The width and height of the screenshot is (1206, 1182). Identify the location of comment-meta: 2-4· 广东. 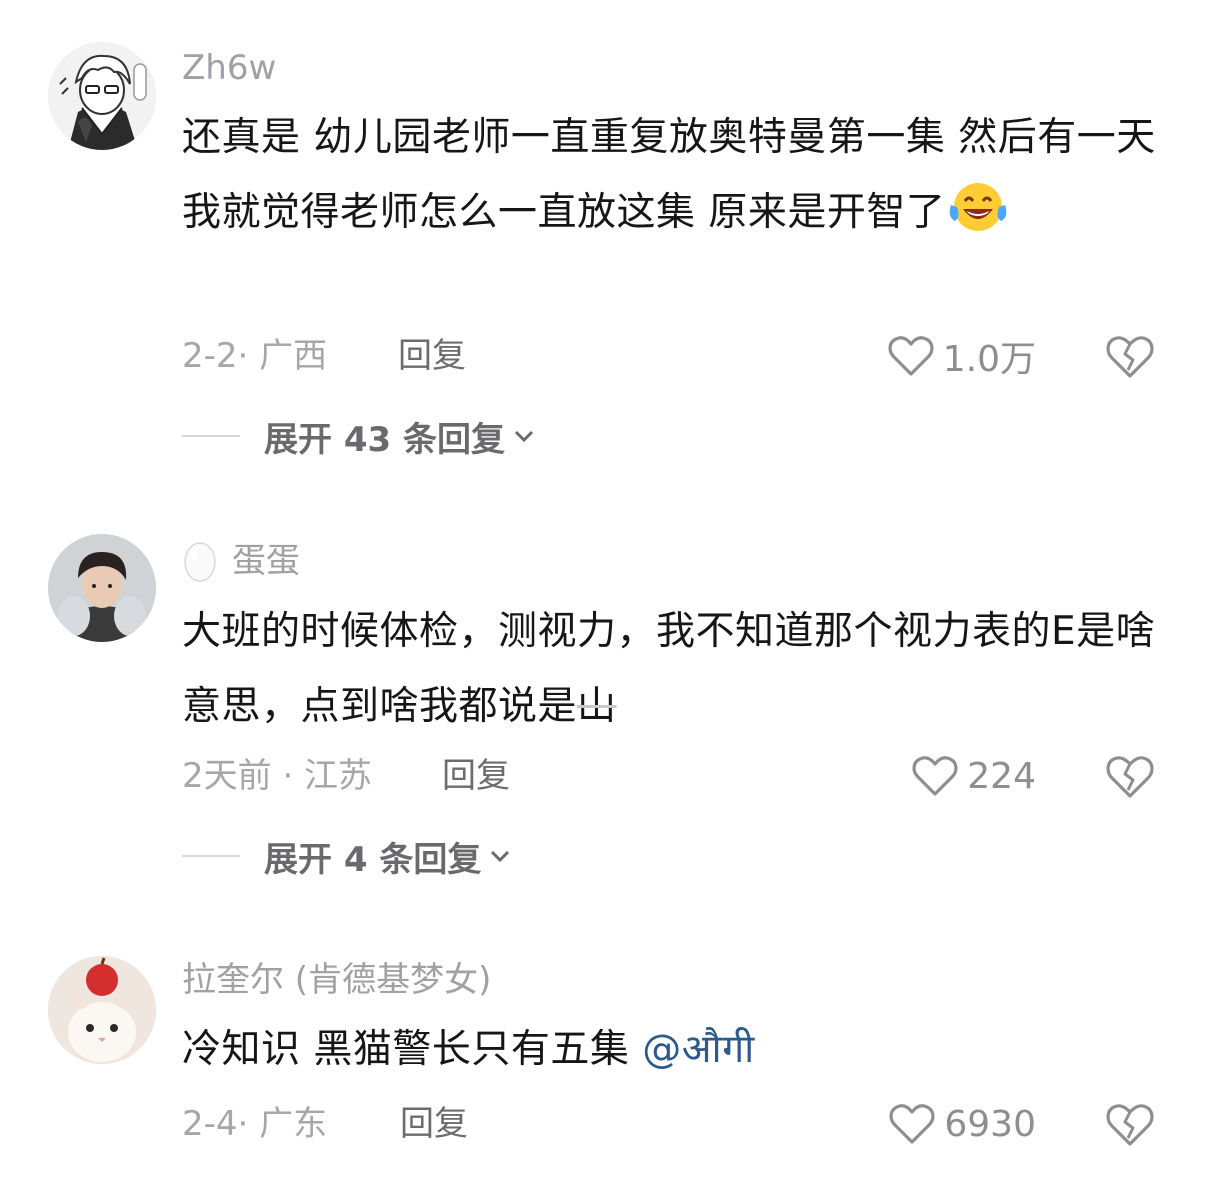
(255, 1124).